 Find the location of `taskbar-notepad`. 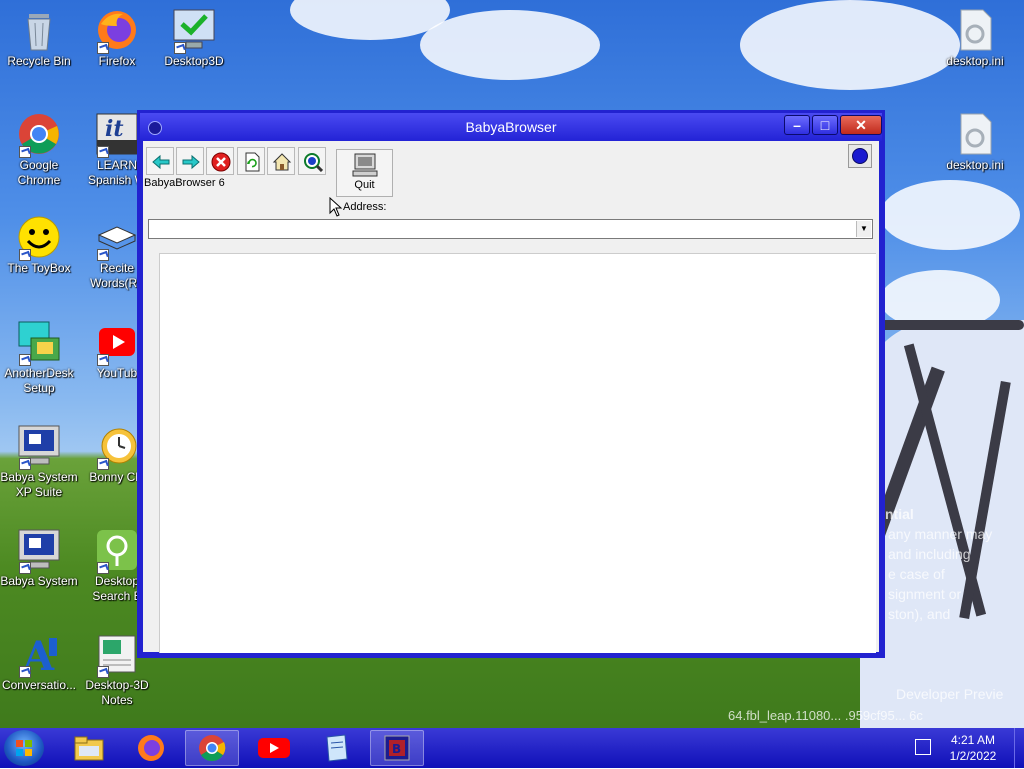

taskbar-notepad is located at coordinates (336, 748).